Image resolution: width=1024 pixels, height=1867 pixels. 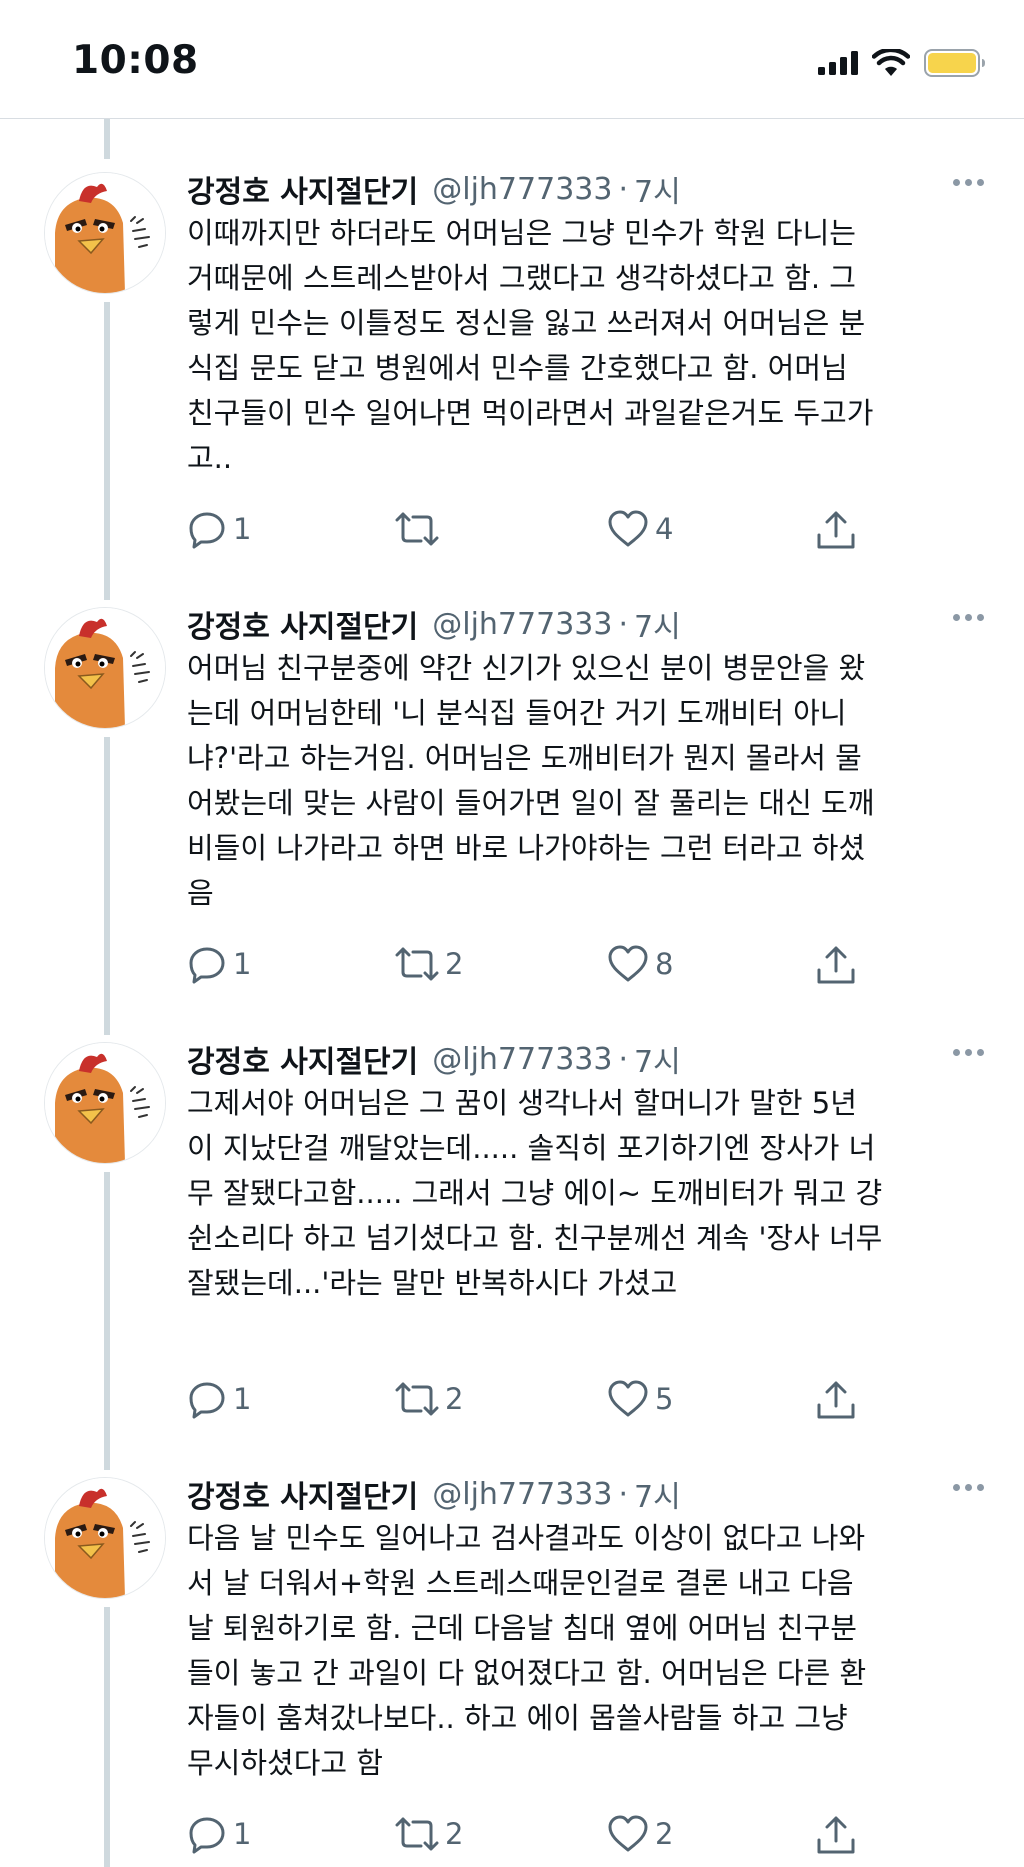 What do you see at coordinates (200, 893) in the screenshot?
I see `tweet-text-line: 음` at bounding box center [200, 893].